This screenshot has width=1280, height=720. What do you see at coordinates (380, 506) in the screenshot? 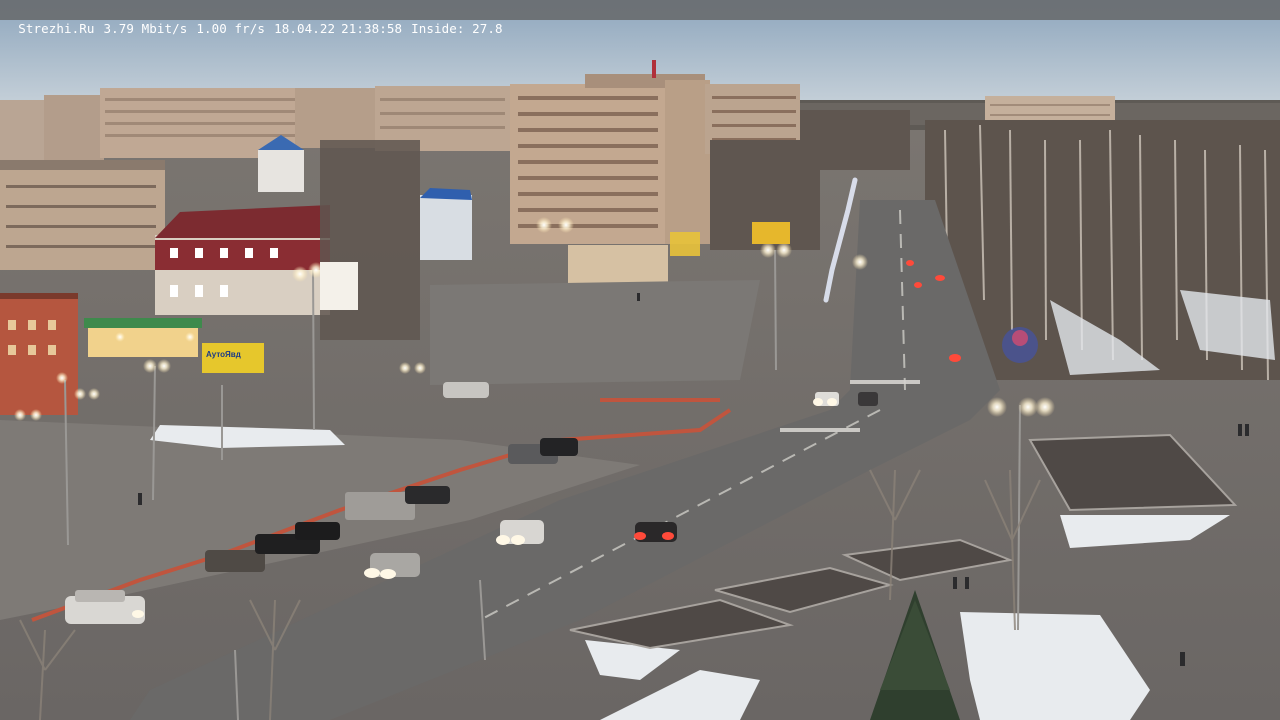
I see `car-van-grey` at bounding box center [380, 506].